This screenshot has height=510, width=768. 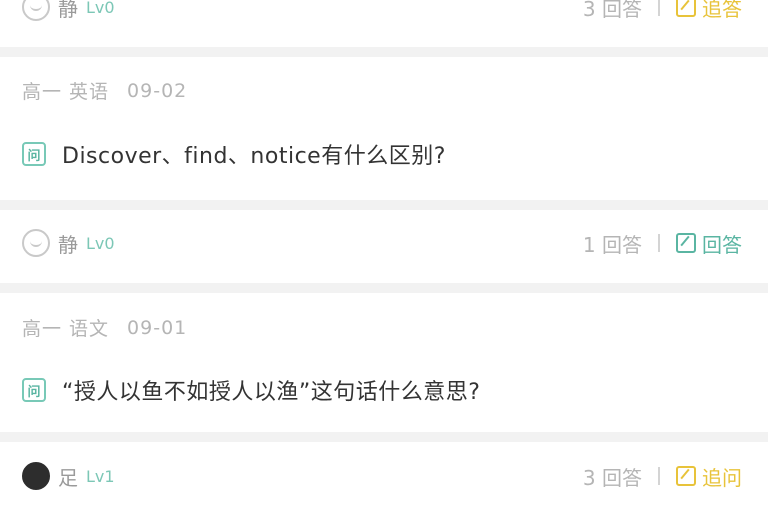 What do you see at coordinates (254, 154) in the screenshot?
I see `question-text: Discover、find、notice有什么区别?` at bounding box center [254, 154].